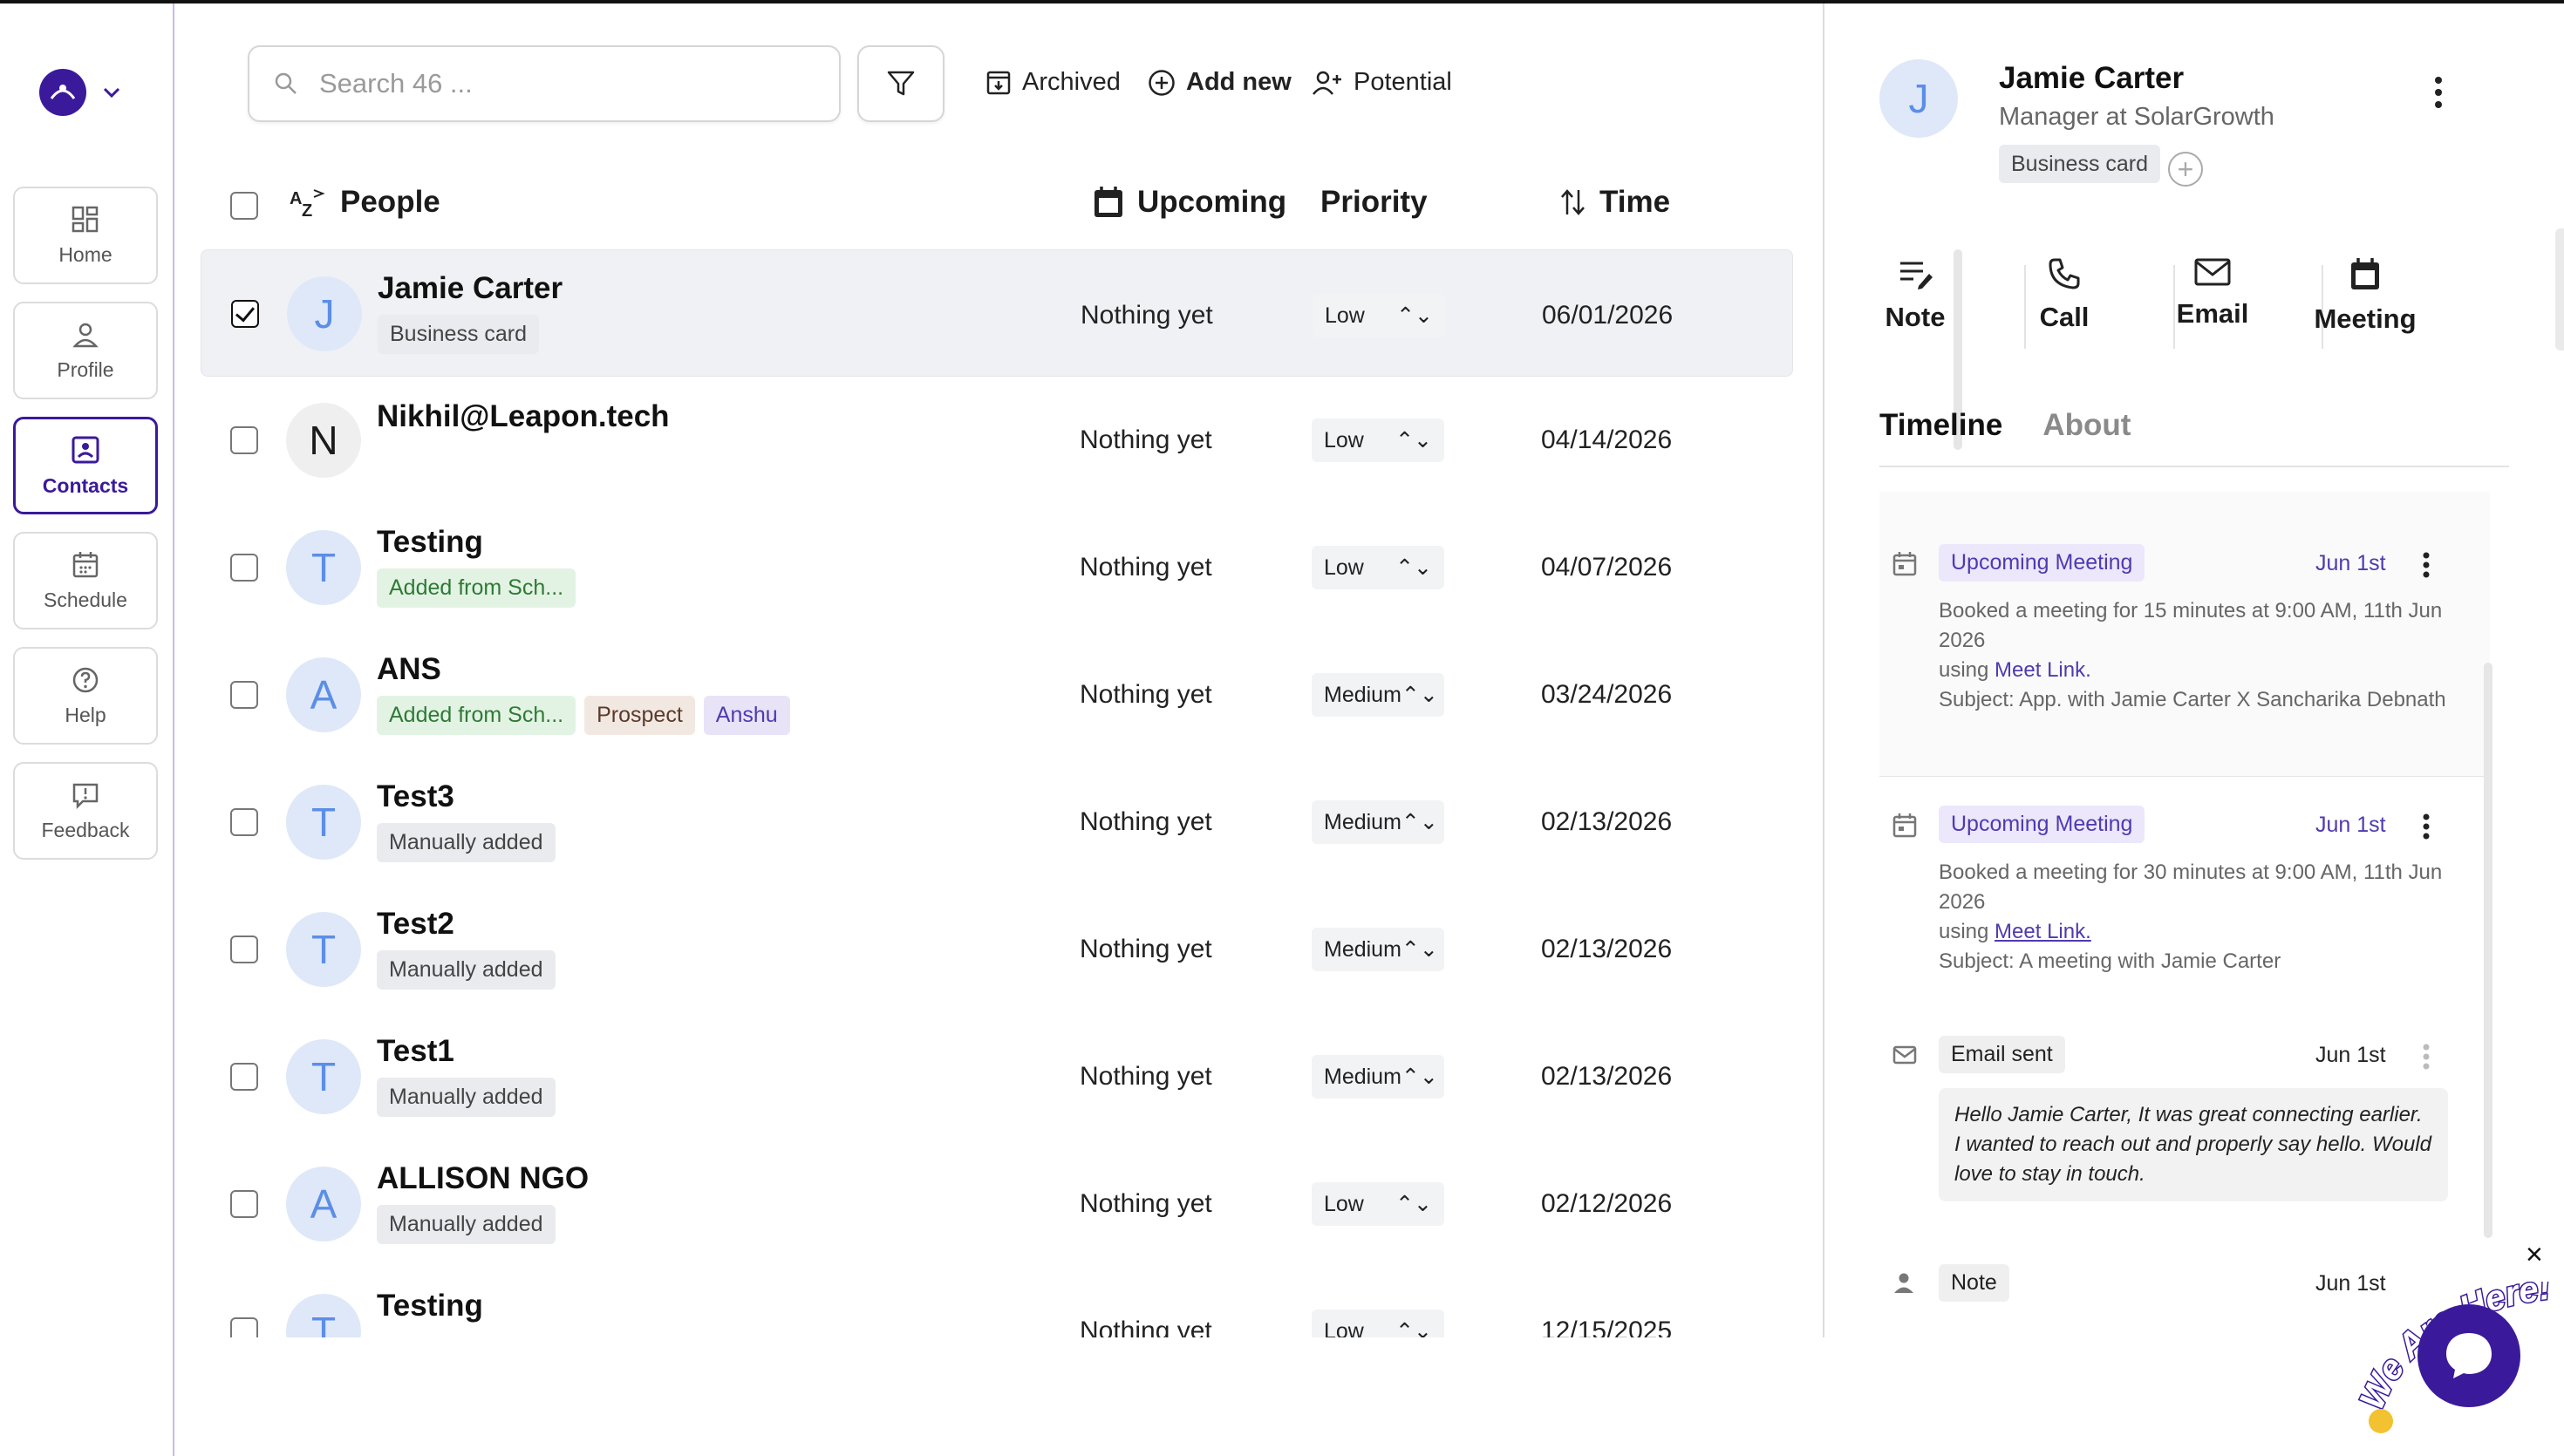 The height and width of the screenshot is (1456, 2564). Describe the element at coordinates (324, 313) in the screenshot. I see `avatar: J` at that location.